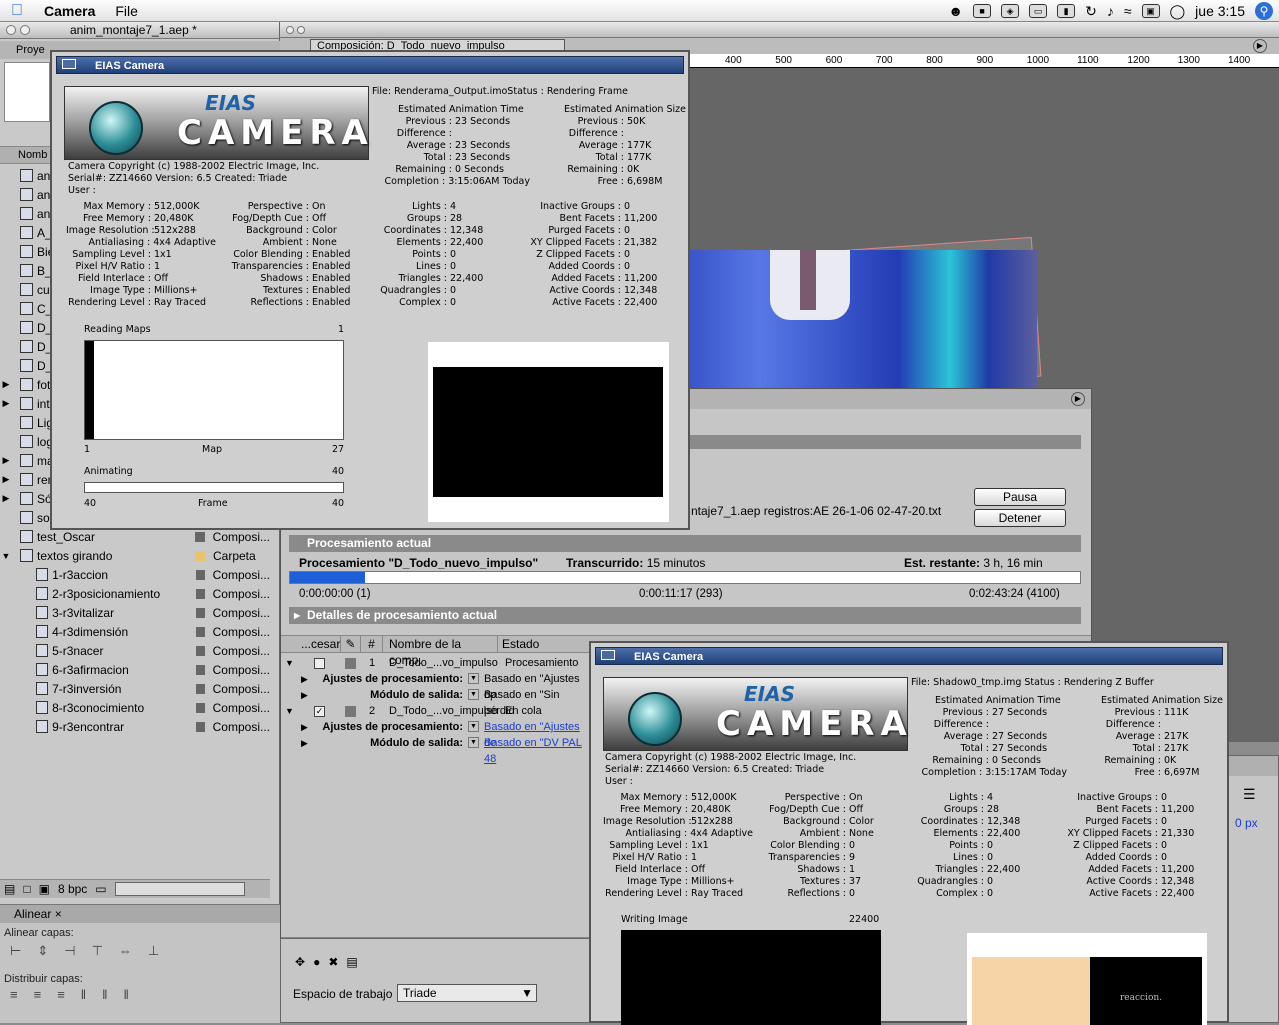  Describe the element at coordinates (44, 889) in the screenshot. I see `new-comp-icon: ▣` at that location.